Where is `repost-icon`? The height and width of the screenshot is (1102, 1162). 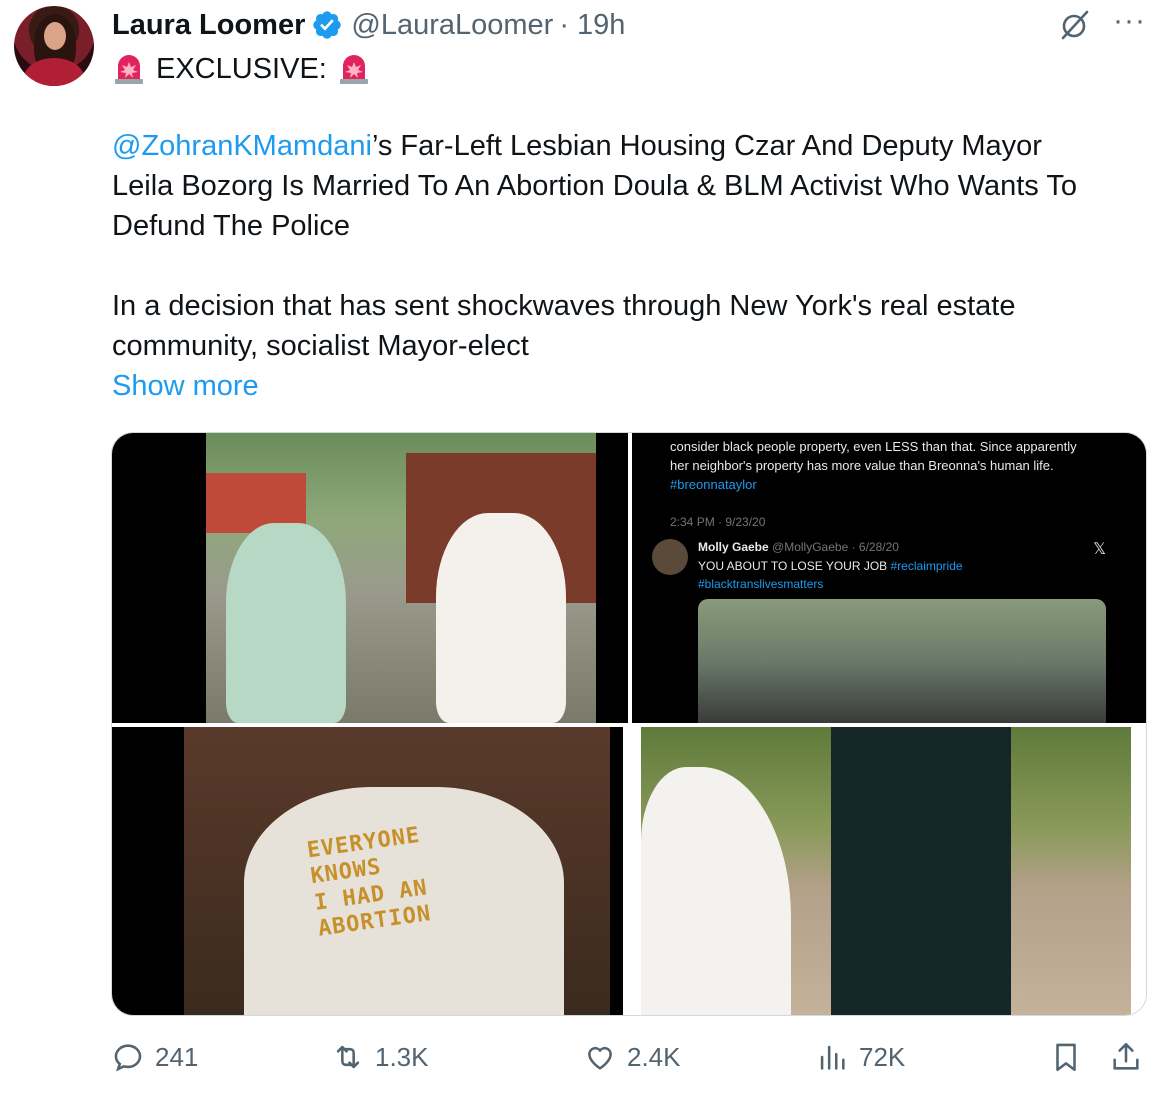
repost-icon is located at coordinates (348, 1057).